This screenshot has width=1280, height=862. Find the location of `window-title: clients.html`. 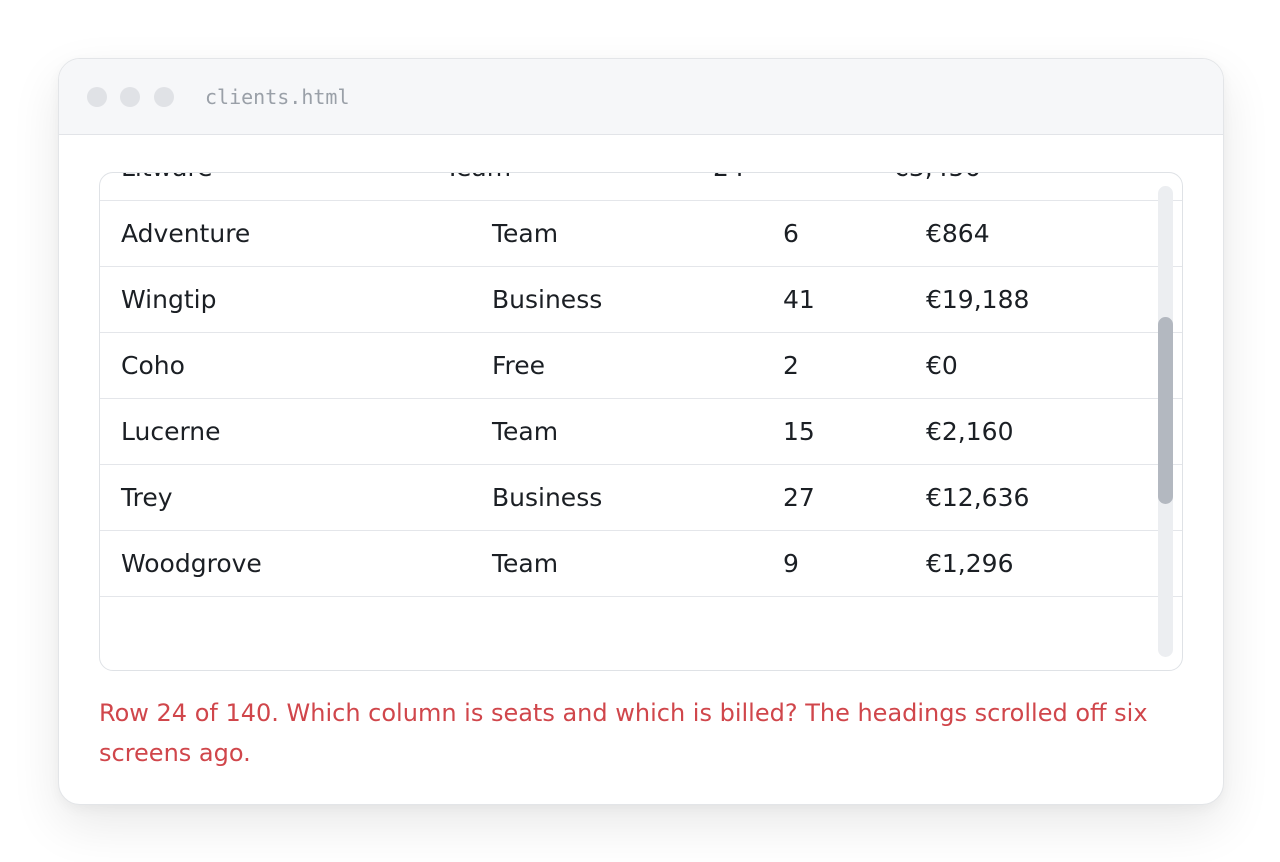

window-title: clients.html is located at coordinates (277, 97).